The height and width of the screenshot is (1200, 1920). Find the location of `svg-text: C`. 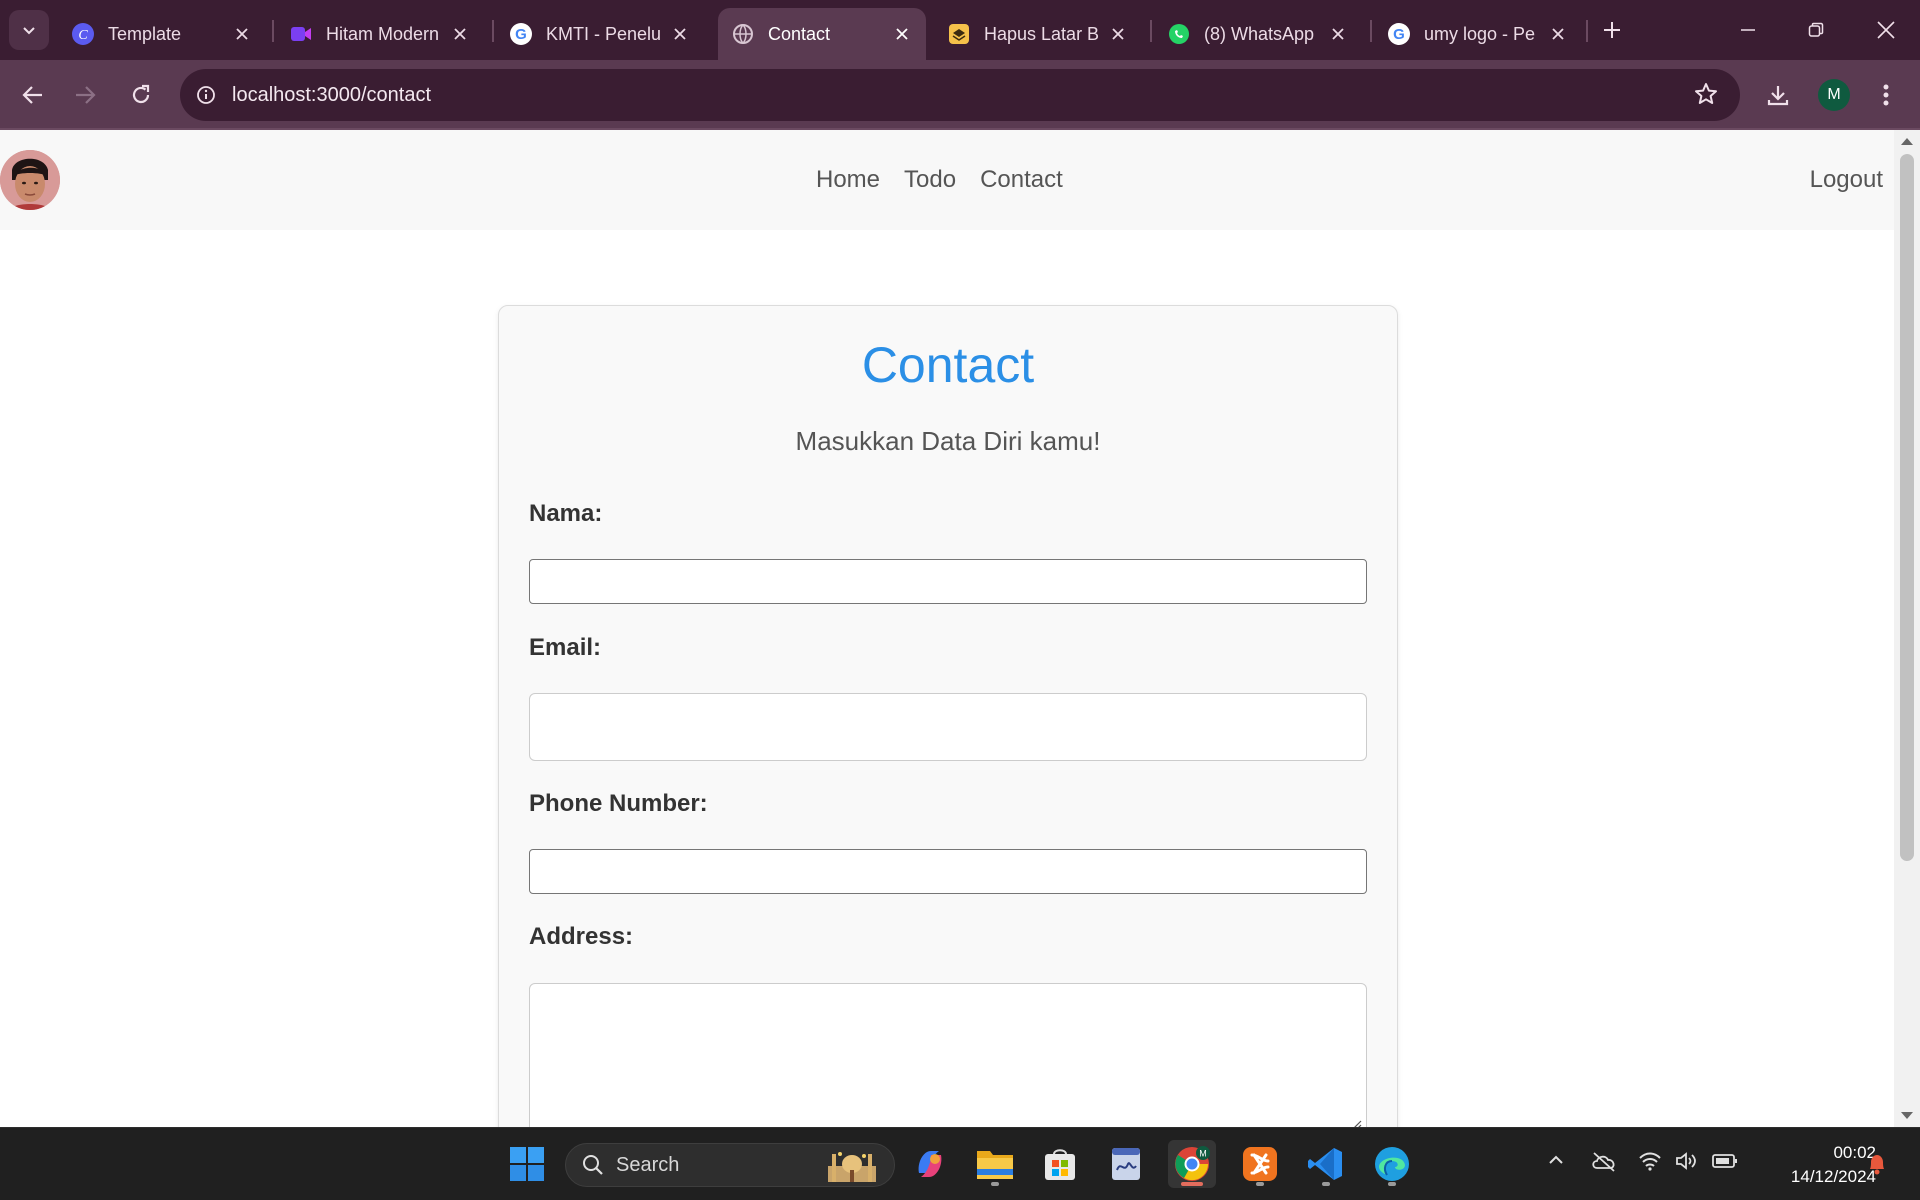

svg-text: C is located at coordinates (83, 35).